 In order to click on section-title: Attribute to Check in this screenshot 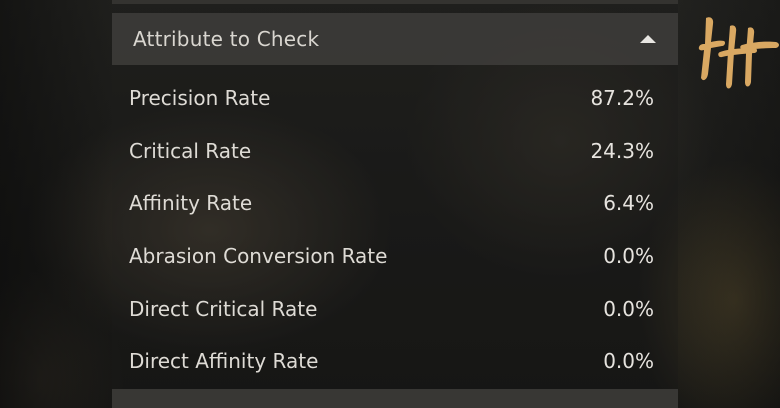, I will do `click(226, 39)`.